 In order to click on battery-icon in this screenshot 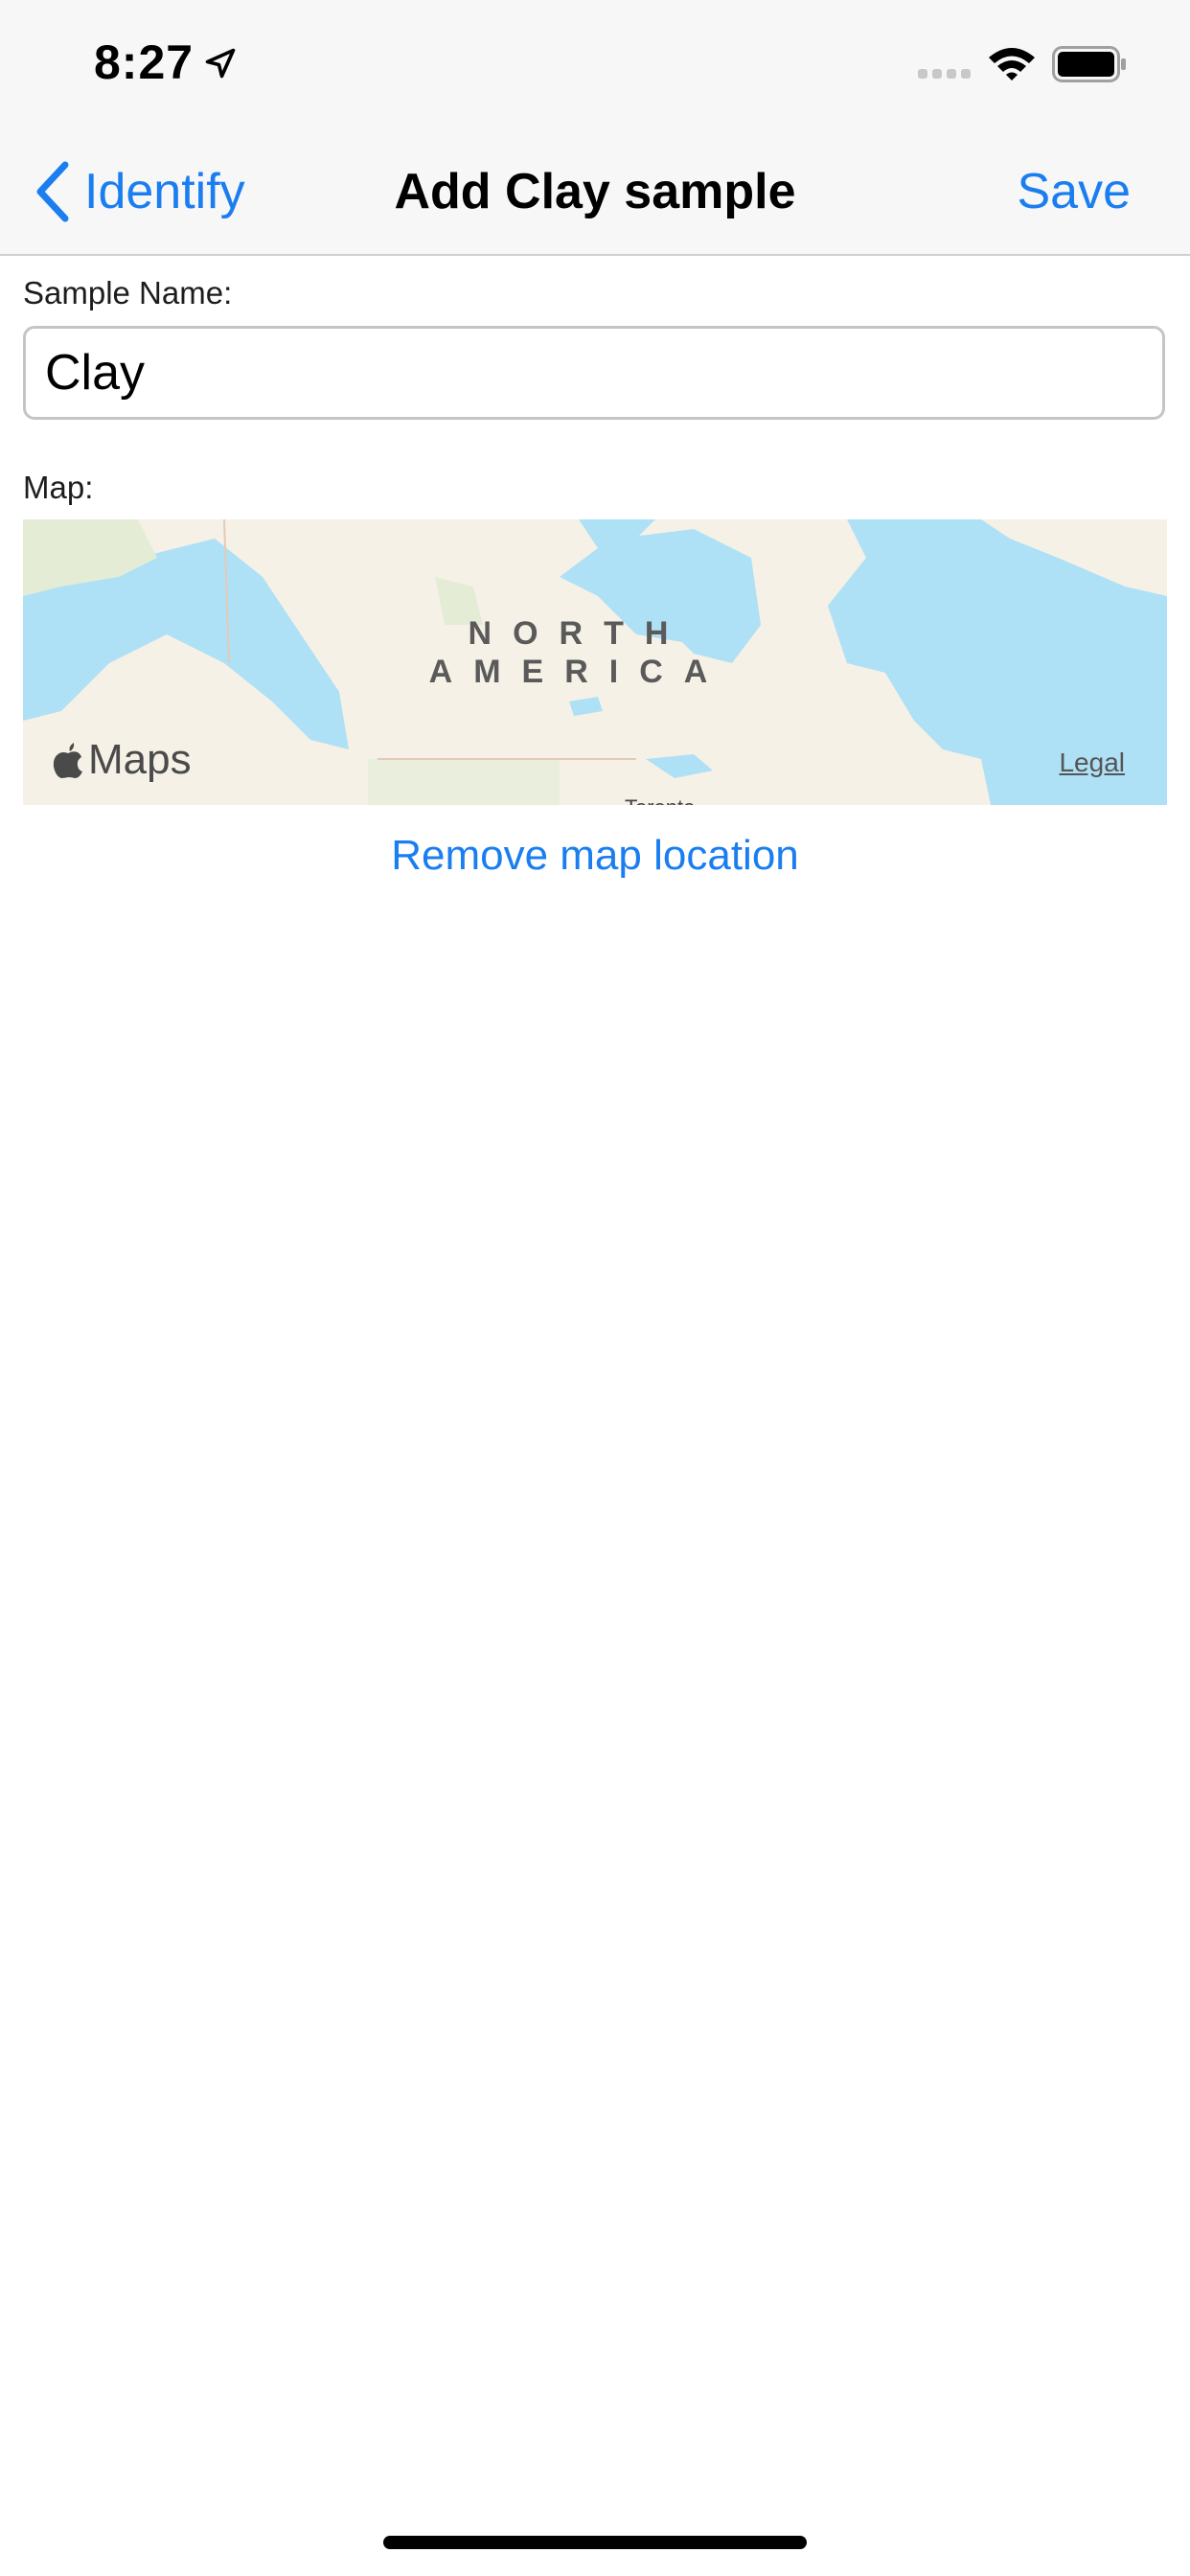, I will do `click(1089, 64)`.